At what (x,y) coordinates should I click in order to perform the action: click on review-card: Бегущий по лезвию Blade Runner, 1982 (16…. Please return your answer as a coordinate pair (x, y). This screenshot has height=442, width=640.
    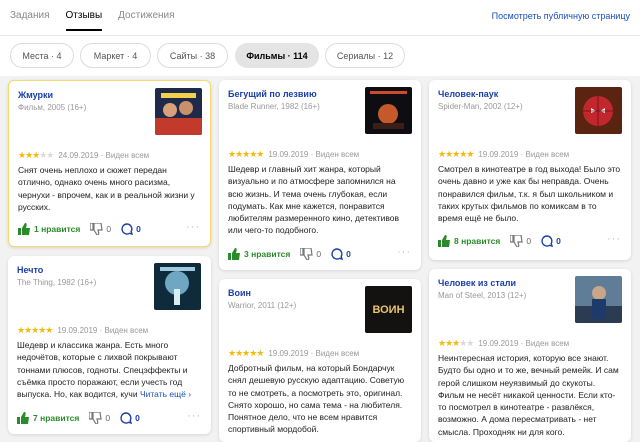
    Looking at the image, I should click on (320, 175).